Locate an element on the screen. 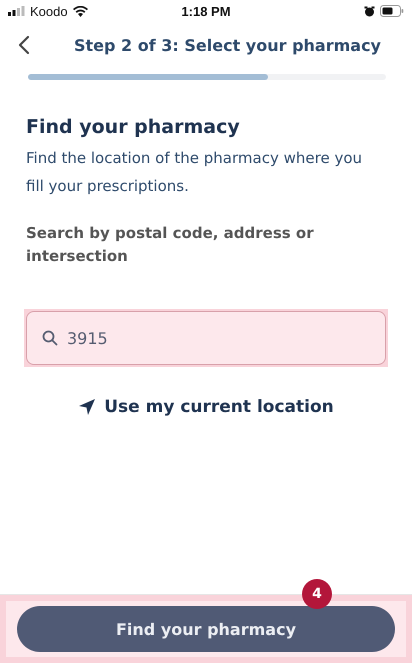  location-arrow-icon is located at coordinates (87, 407).